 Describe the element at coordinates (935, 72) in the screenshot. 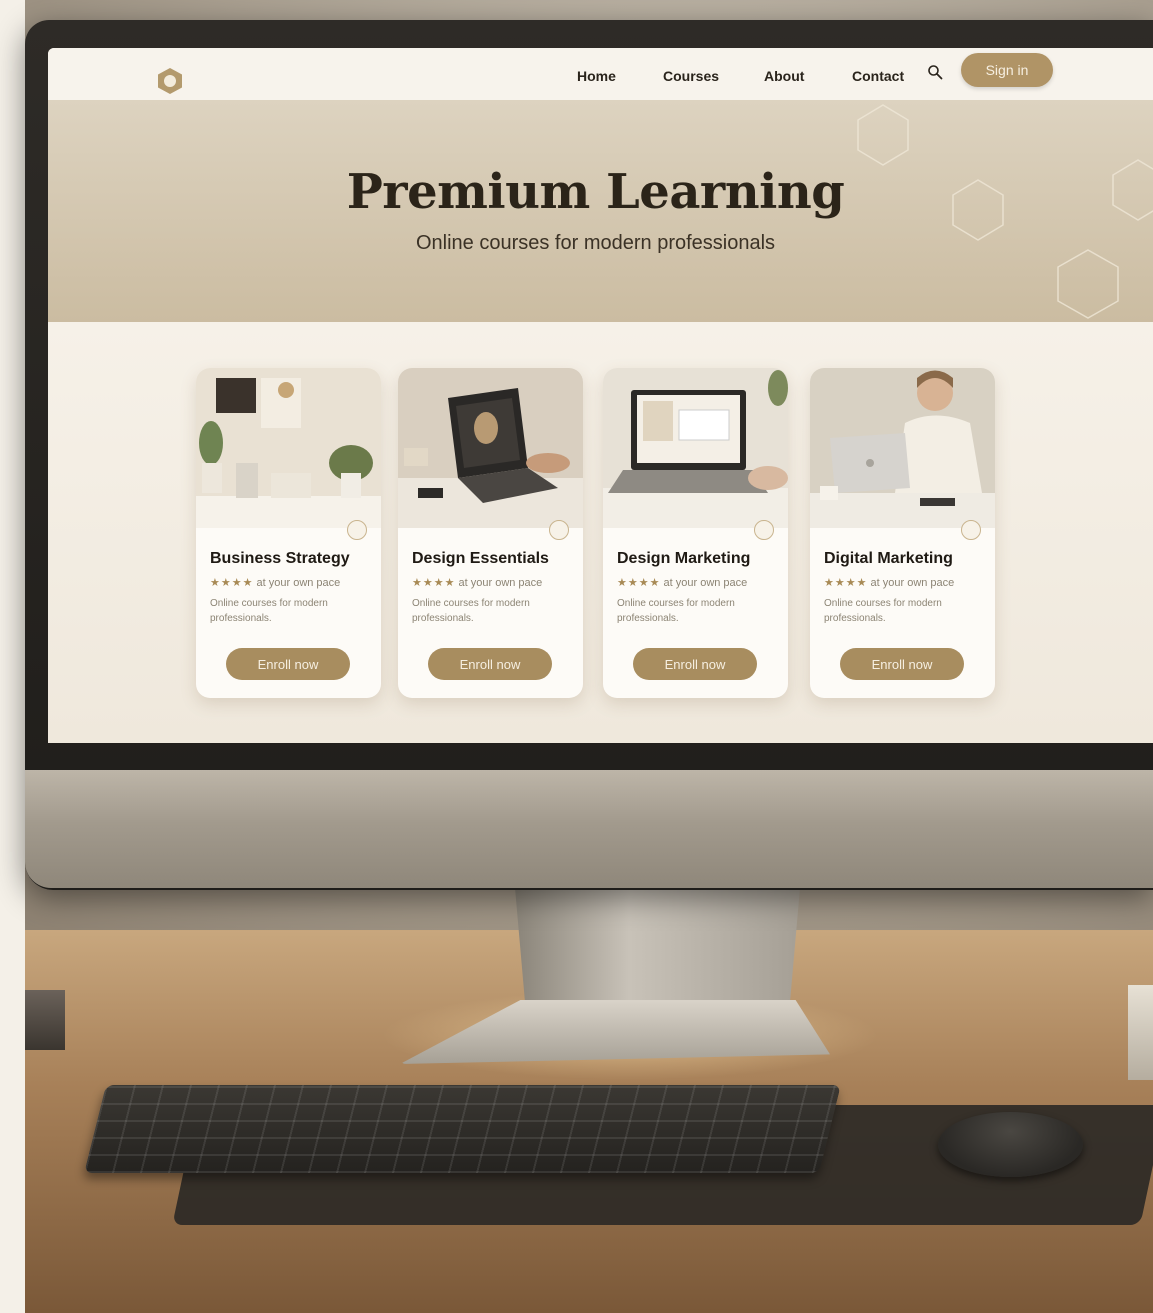

I see `search-icon` at that location.